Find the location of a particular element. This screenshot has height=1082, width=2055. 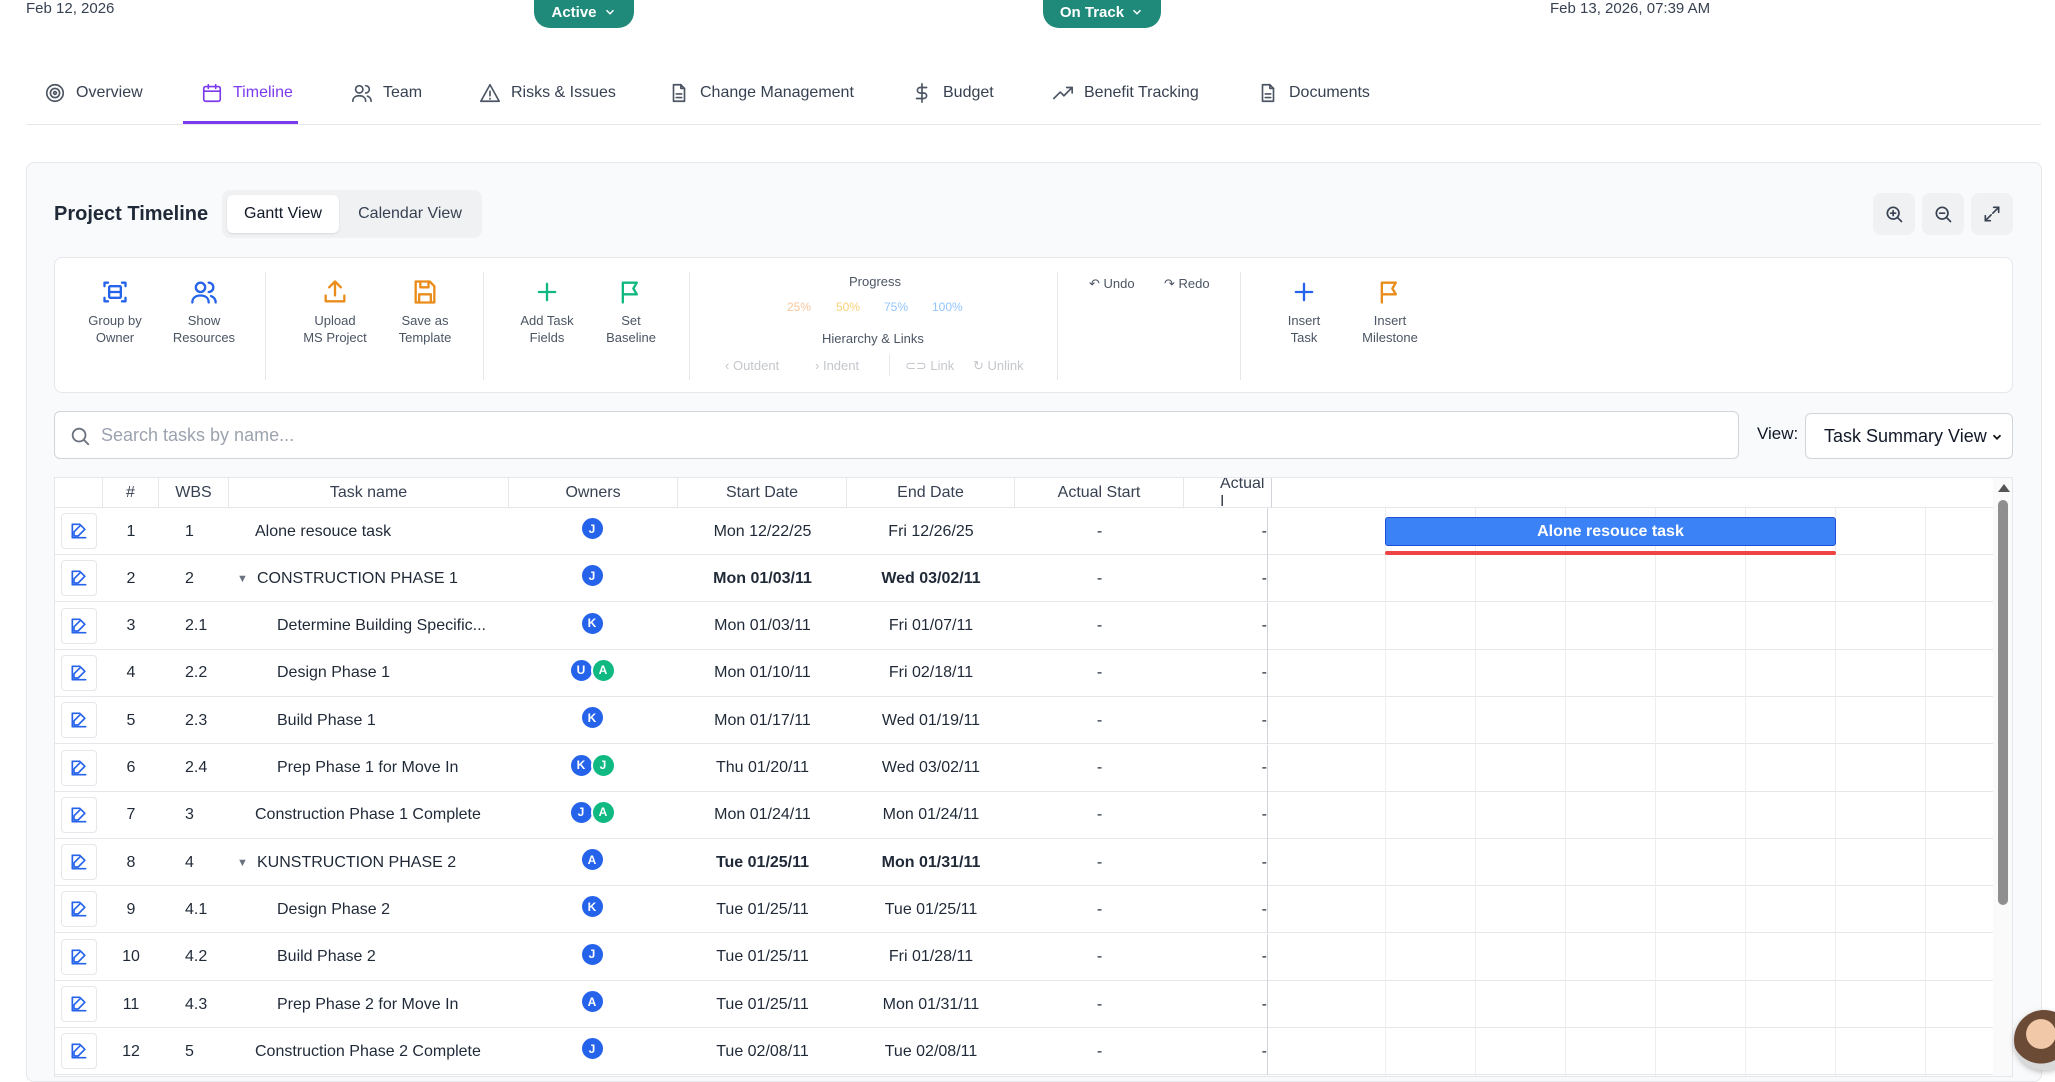

show-resources-button: Show Resources is located at coordinates (204, 312).